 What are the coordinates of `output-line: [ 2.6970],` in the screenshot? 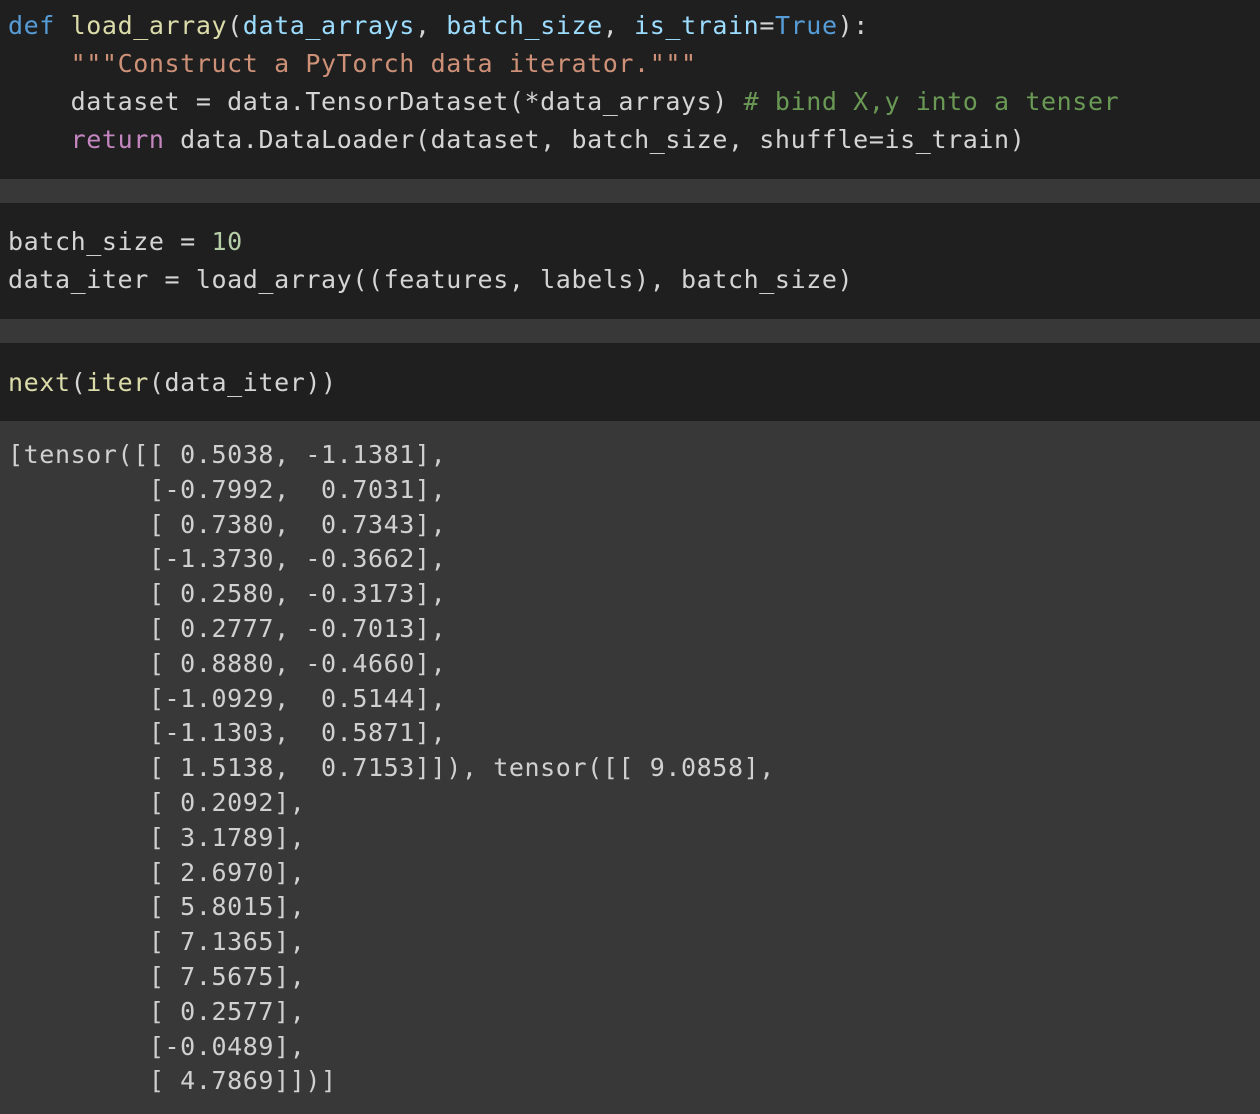 It's located at (157, 872).